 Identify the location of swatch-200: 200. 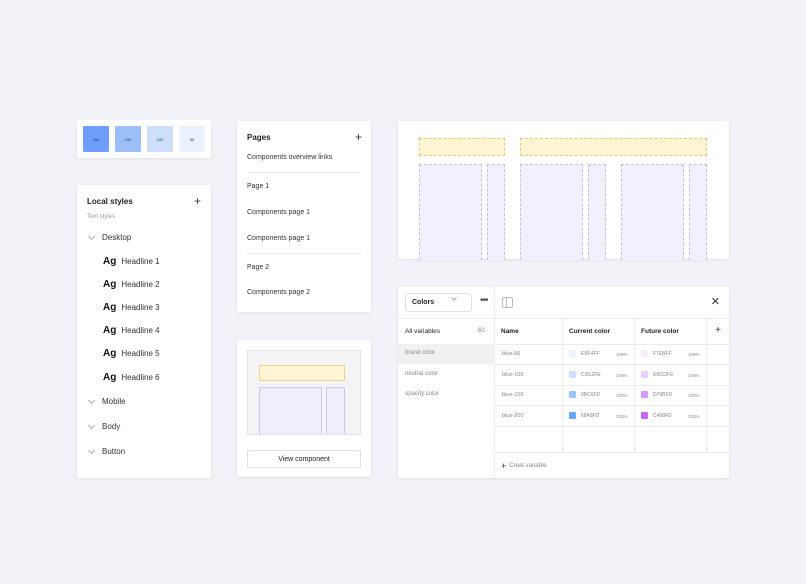
(96, 139).